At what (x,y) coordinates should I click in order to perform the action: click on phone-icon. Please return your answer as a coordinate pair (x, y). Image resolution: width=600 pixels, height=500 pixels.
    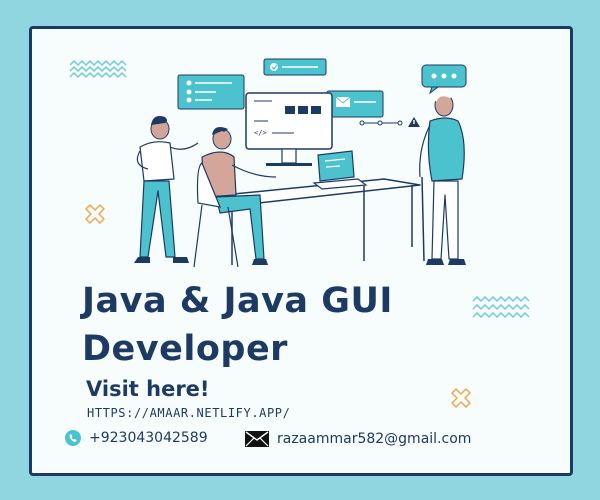
    Looking at the image, I should click on (73, 438).